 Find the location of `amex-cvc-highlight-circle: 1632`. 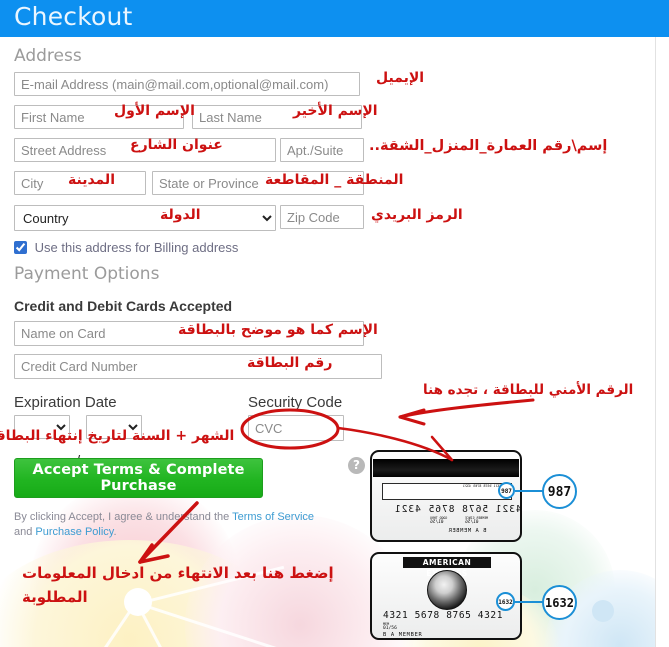

amex-cvc-highlight-circle: 1632 is located at coordinates (505, 601).